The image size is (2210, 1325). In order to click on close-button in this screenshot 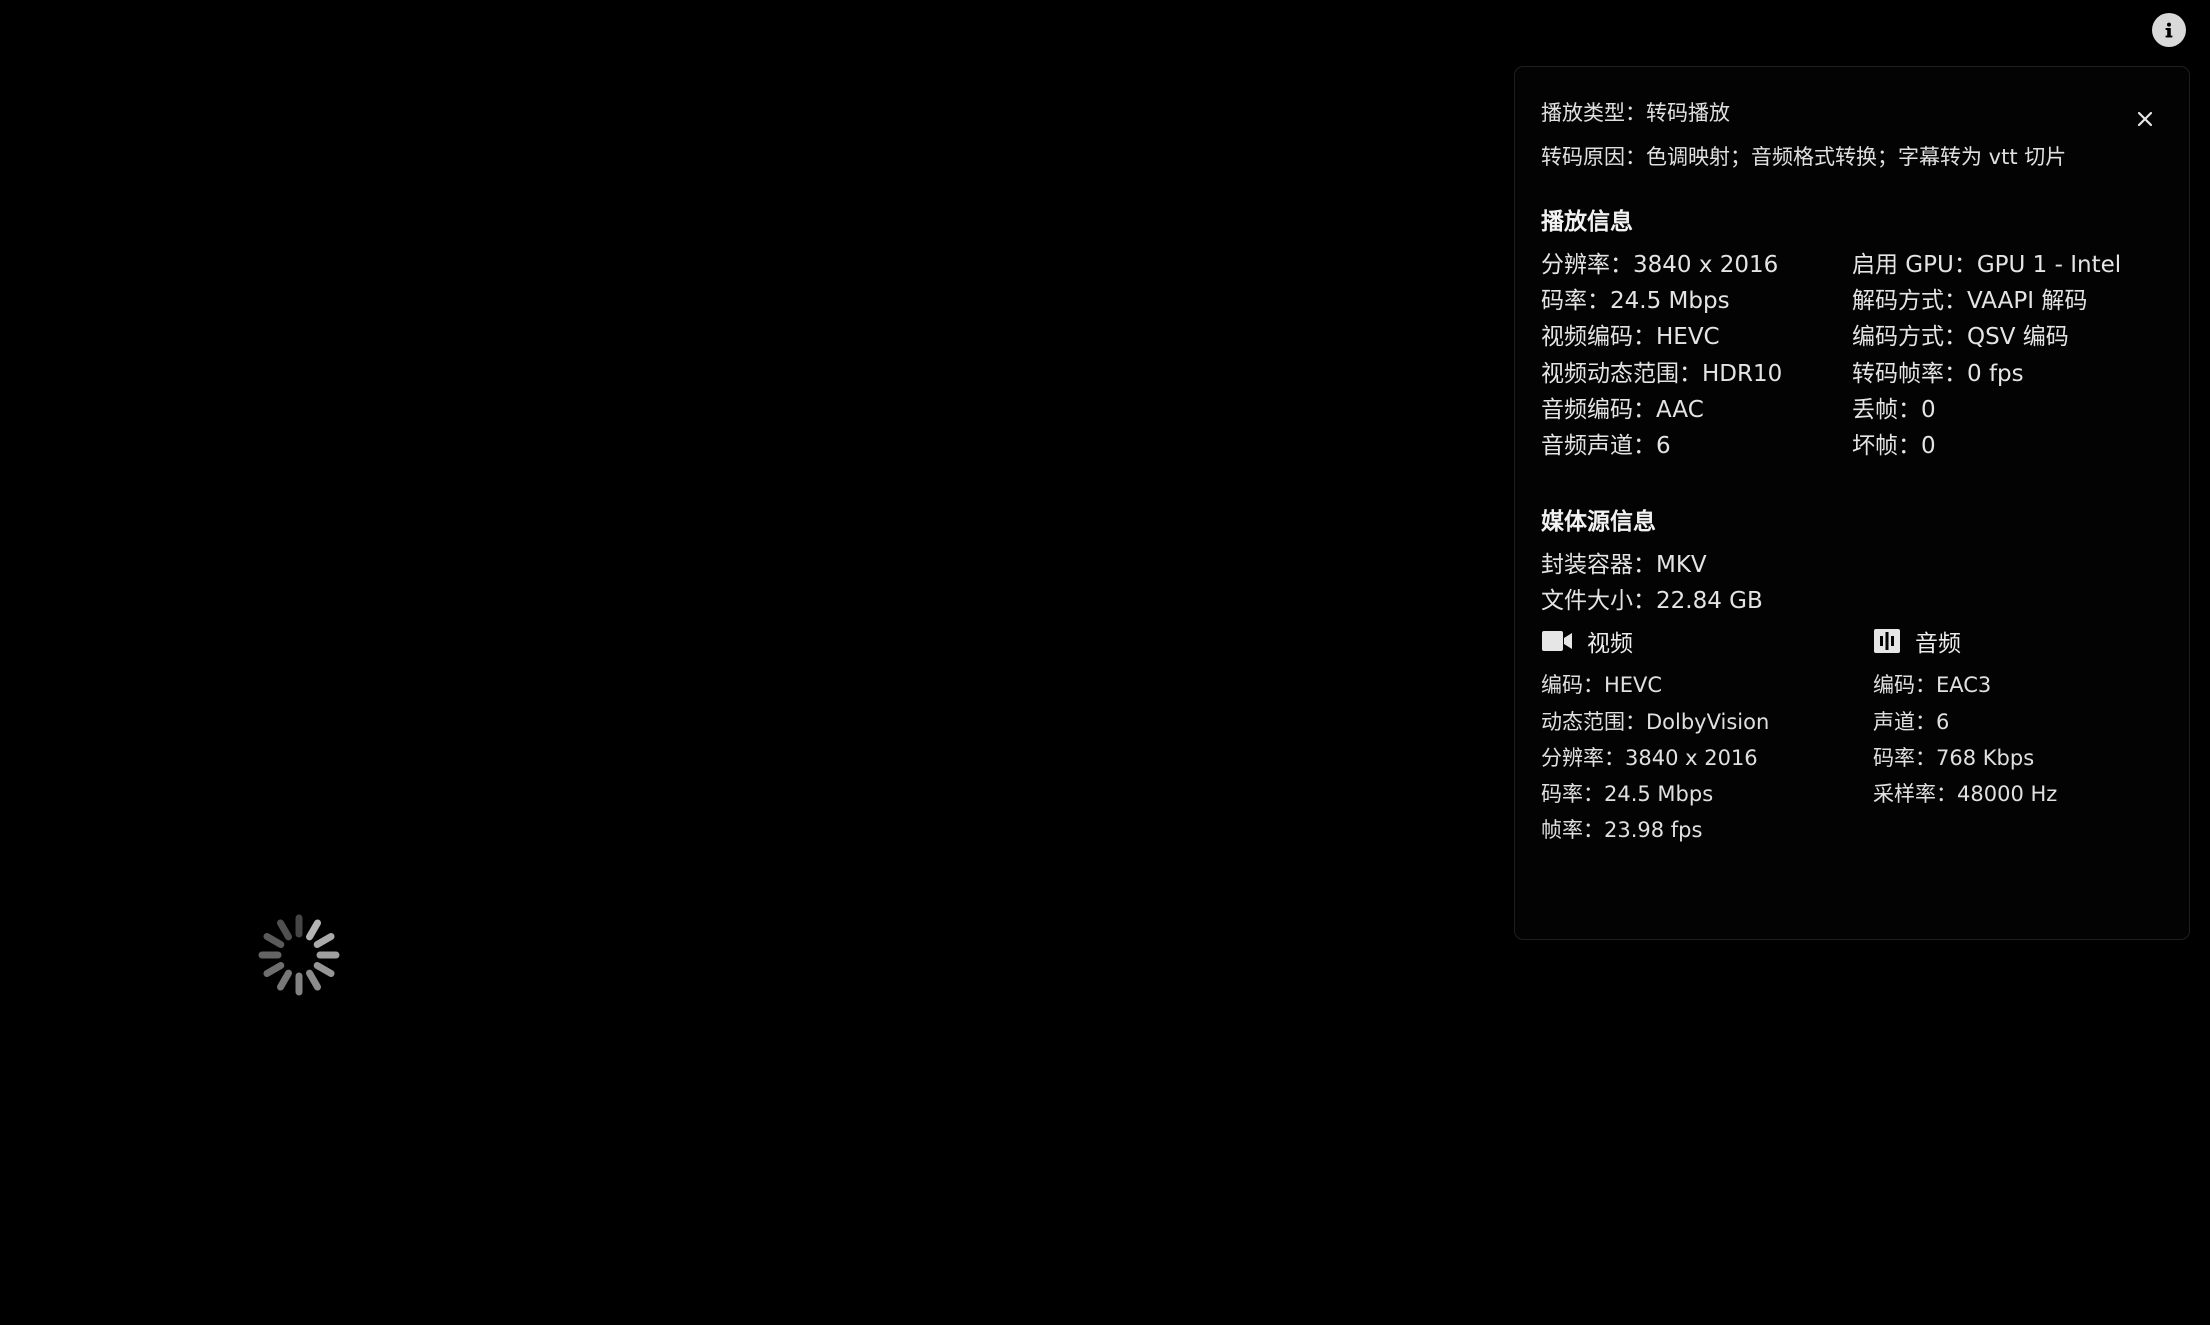, I will do `click(2145, 119)`.